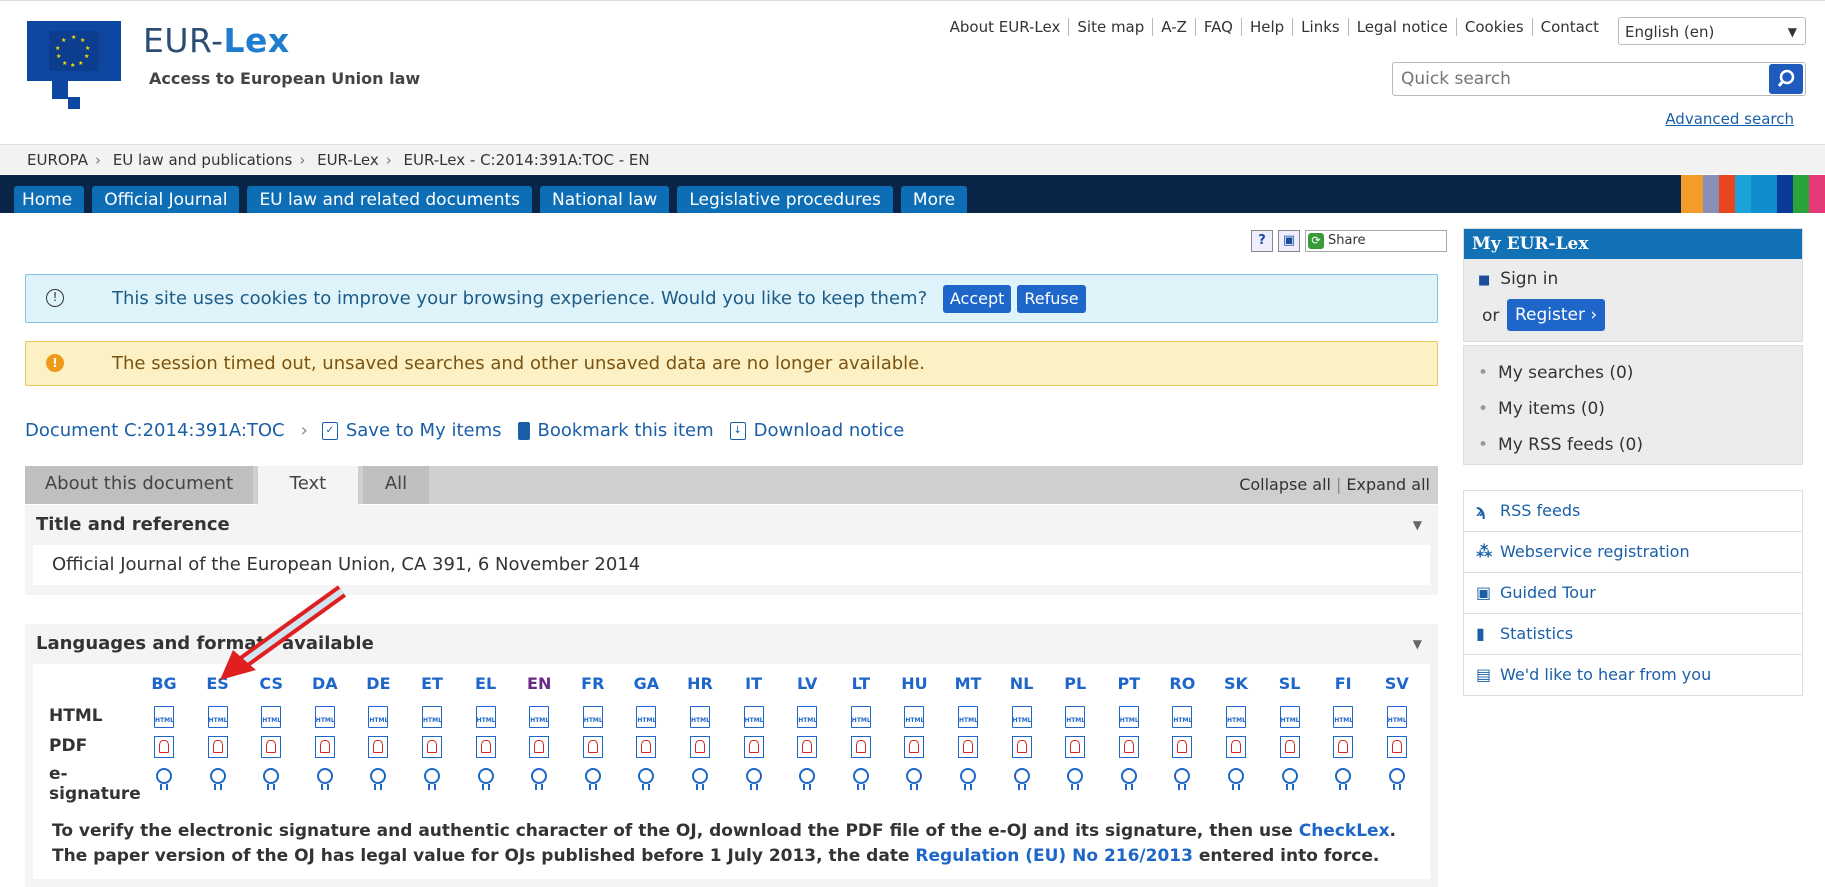 Image resolution: width=1825 pixels, height=887 pixels. I want to click on language-hu: HU, so click(914, 683).